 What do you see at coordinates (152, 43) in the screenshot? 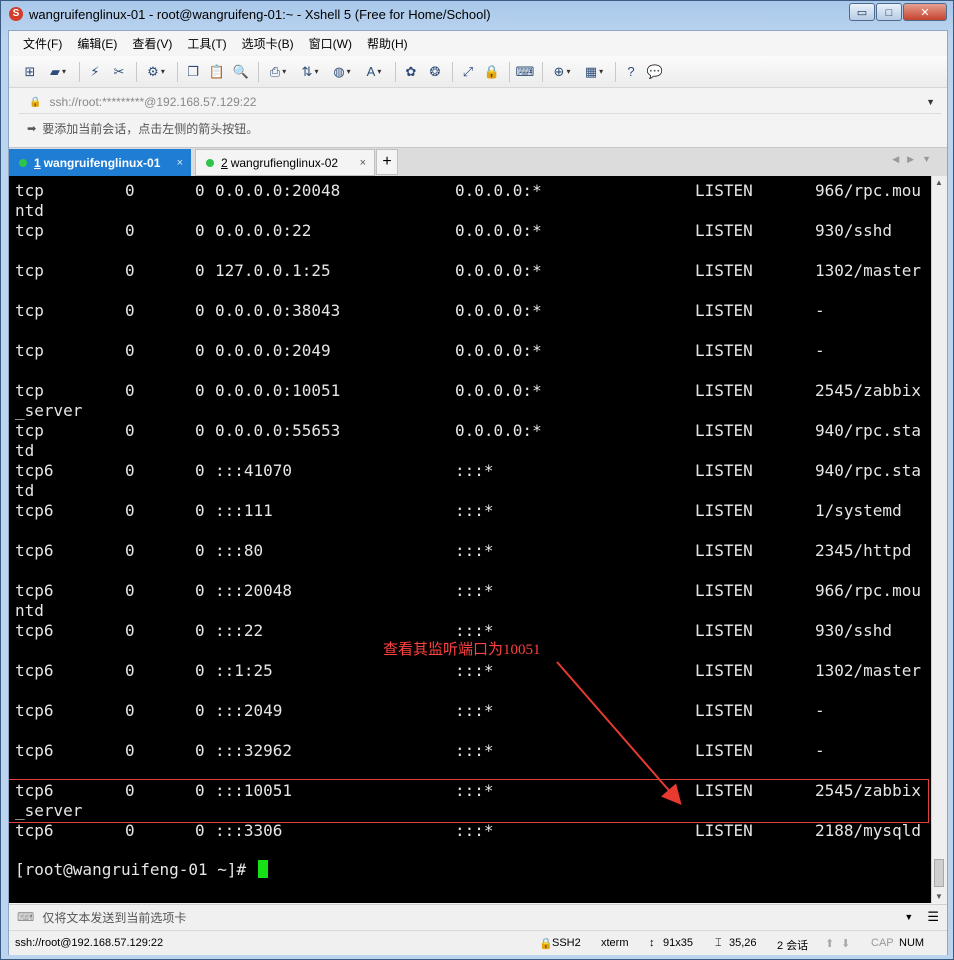
I see `menu-view: 查看(V)` at bounding box center [152, 43].